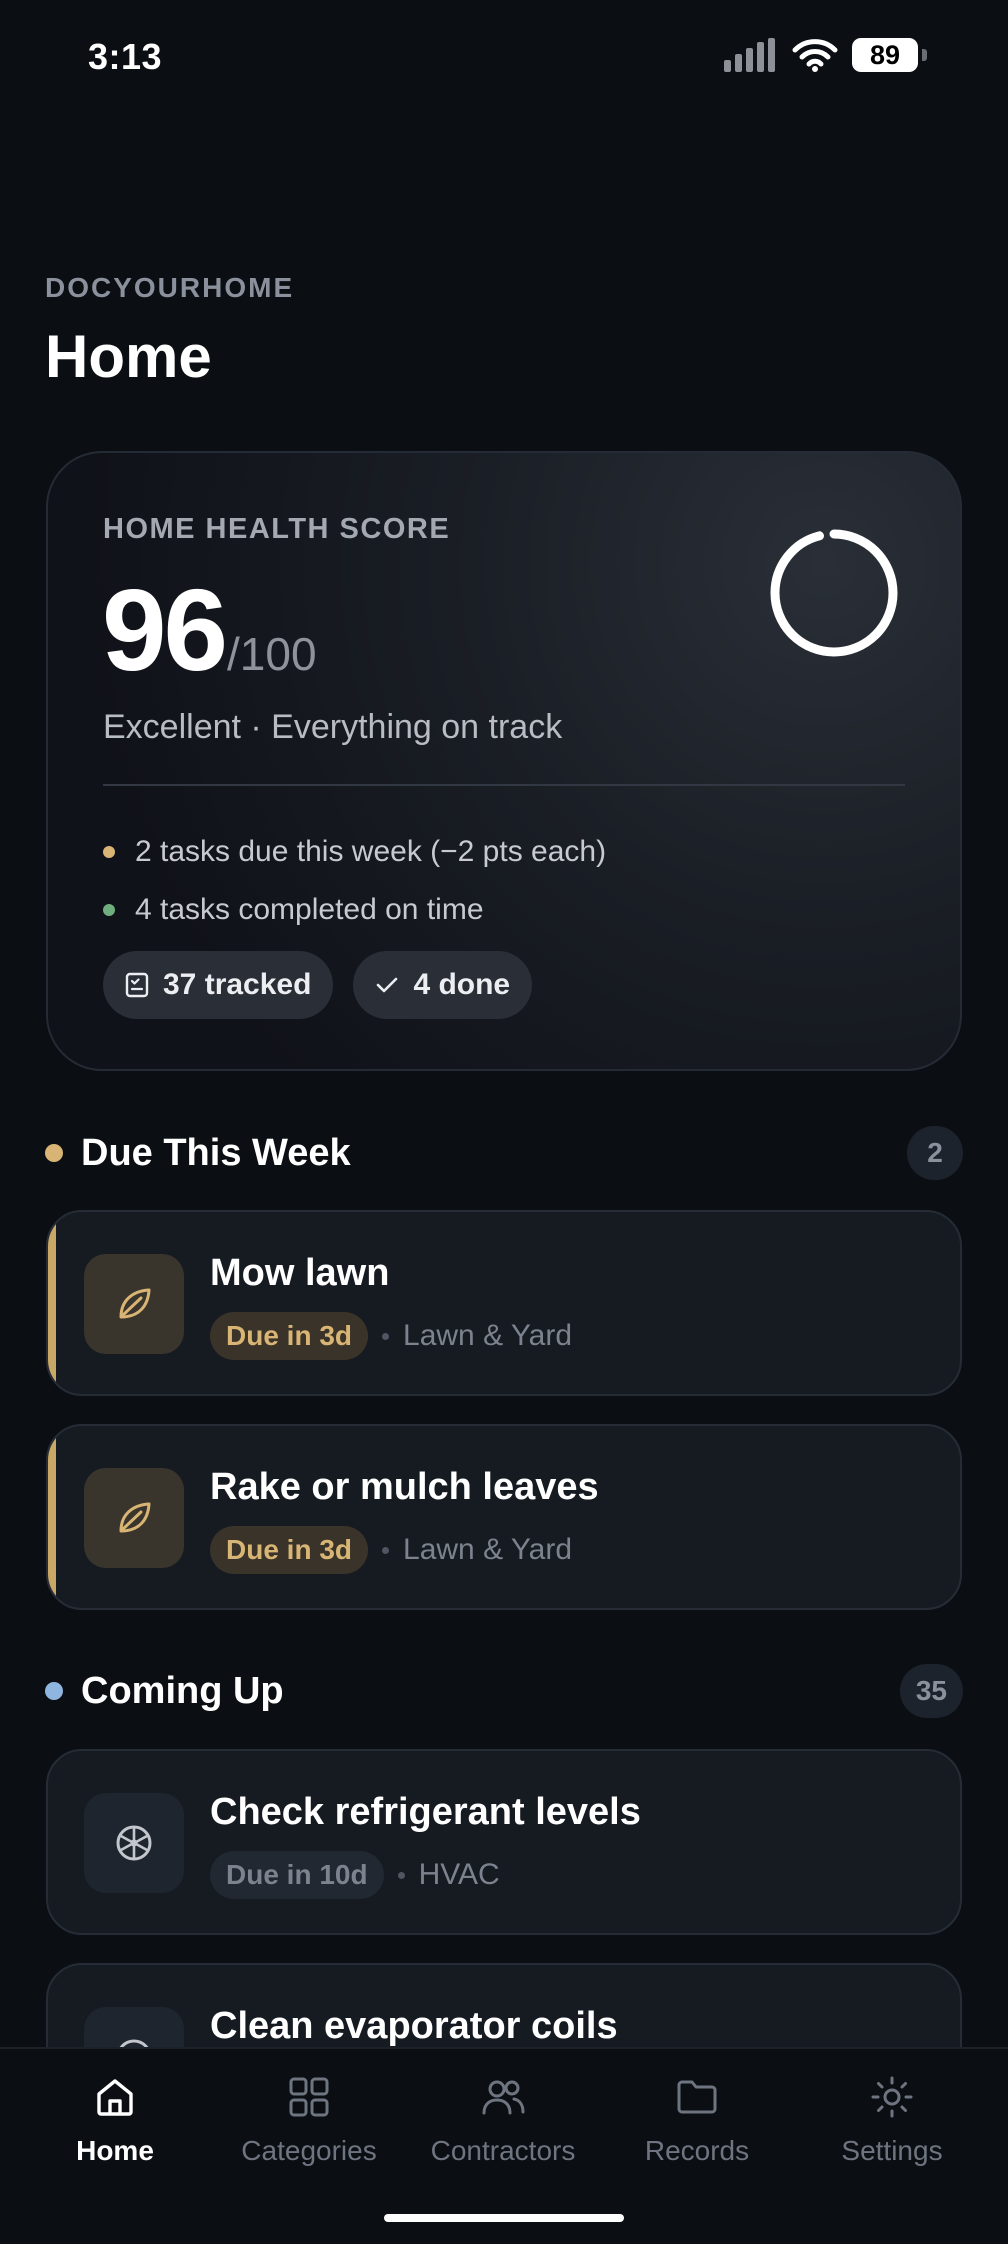  Describe the element at coordinates (115, 2097) in the screenshot. I see `home-icon` at that location.